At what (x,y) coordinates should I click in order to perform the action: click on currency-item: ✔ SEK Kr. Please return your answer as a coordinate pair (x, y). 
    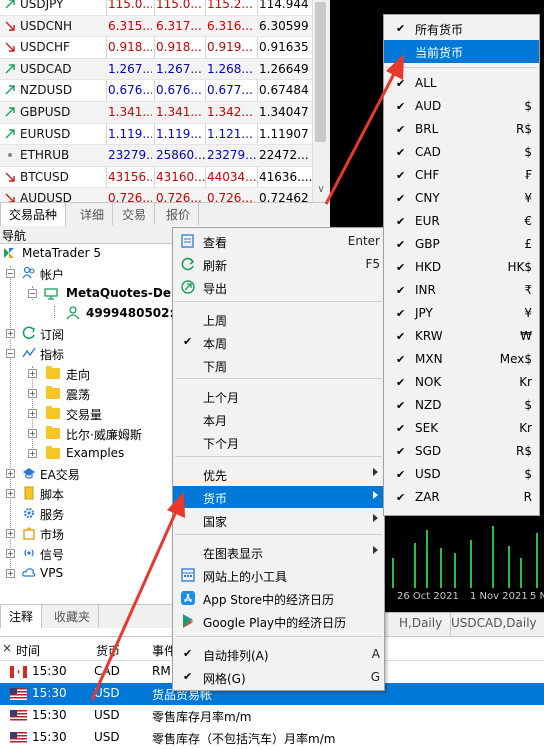
    Looking at the image, I should click on (461, 428).